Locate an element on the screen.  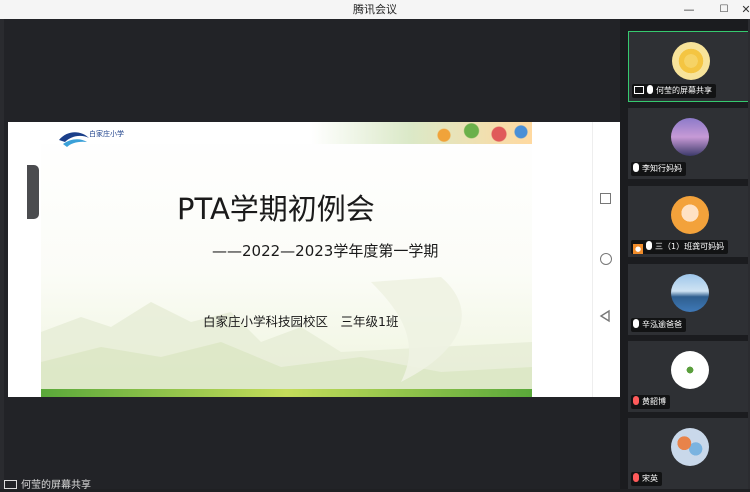
participant-tile: 宋英 is located at coordinates (688, 453).